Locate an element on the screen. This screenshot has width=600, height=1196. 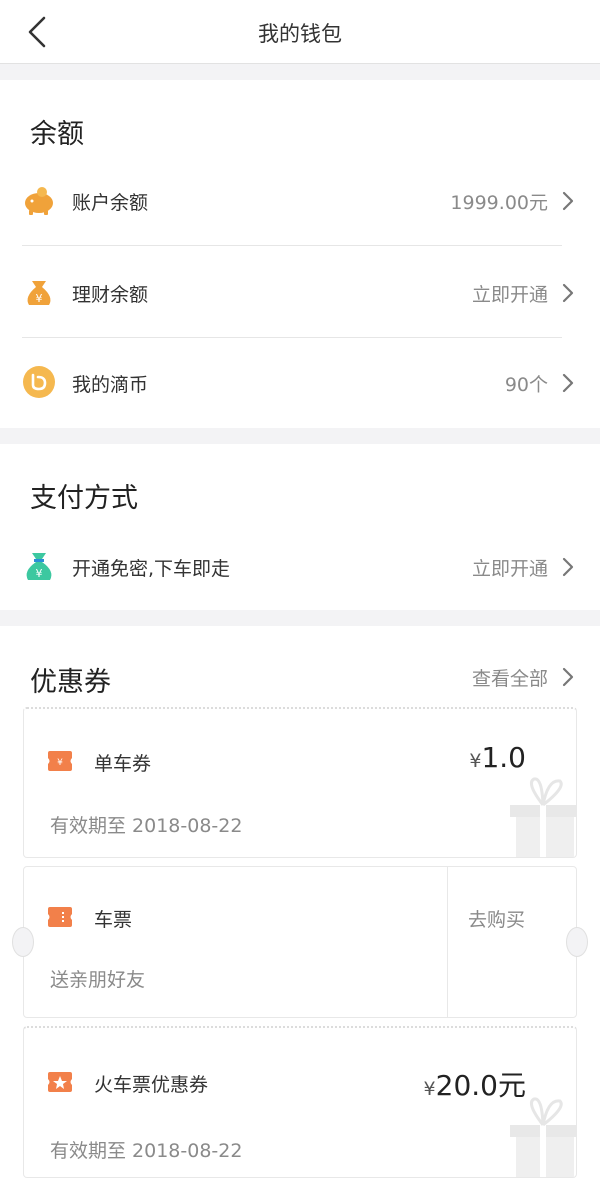
coupon-name: 火车票优惠券 is located at coordinates (151, 1085).